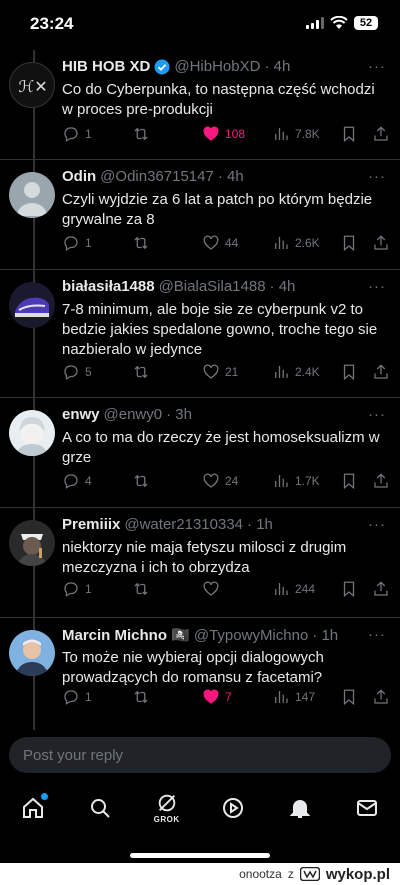  What do you see at coordinates (216, 176) in the screenshot?
I see `tweet-header: Odin @Odin36715147 · 4h` at bounding box center [216, 176].